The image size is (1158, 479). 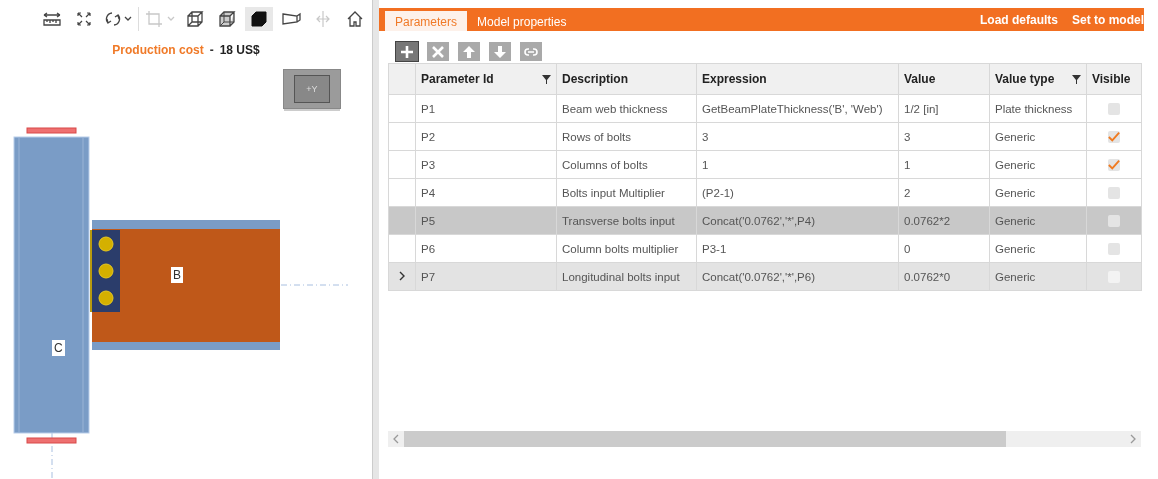 I want to click on table-cell: Longitudinal bolts input, so click(x=626, y=276).